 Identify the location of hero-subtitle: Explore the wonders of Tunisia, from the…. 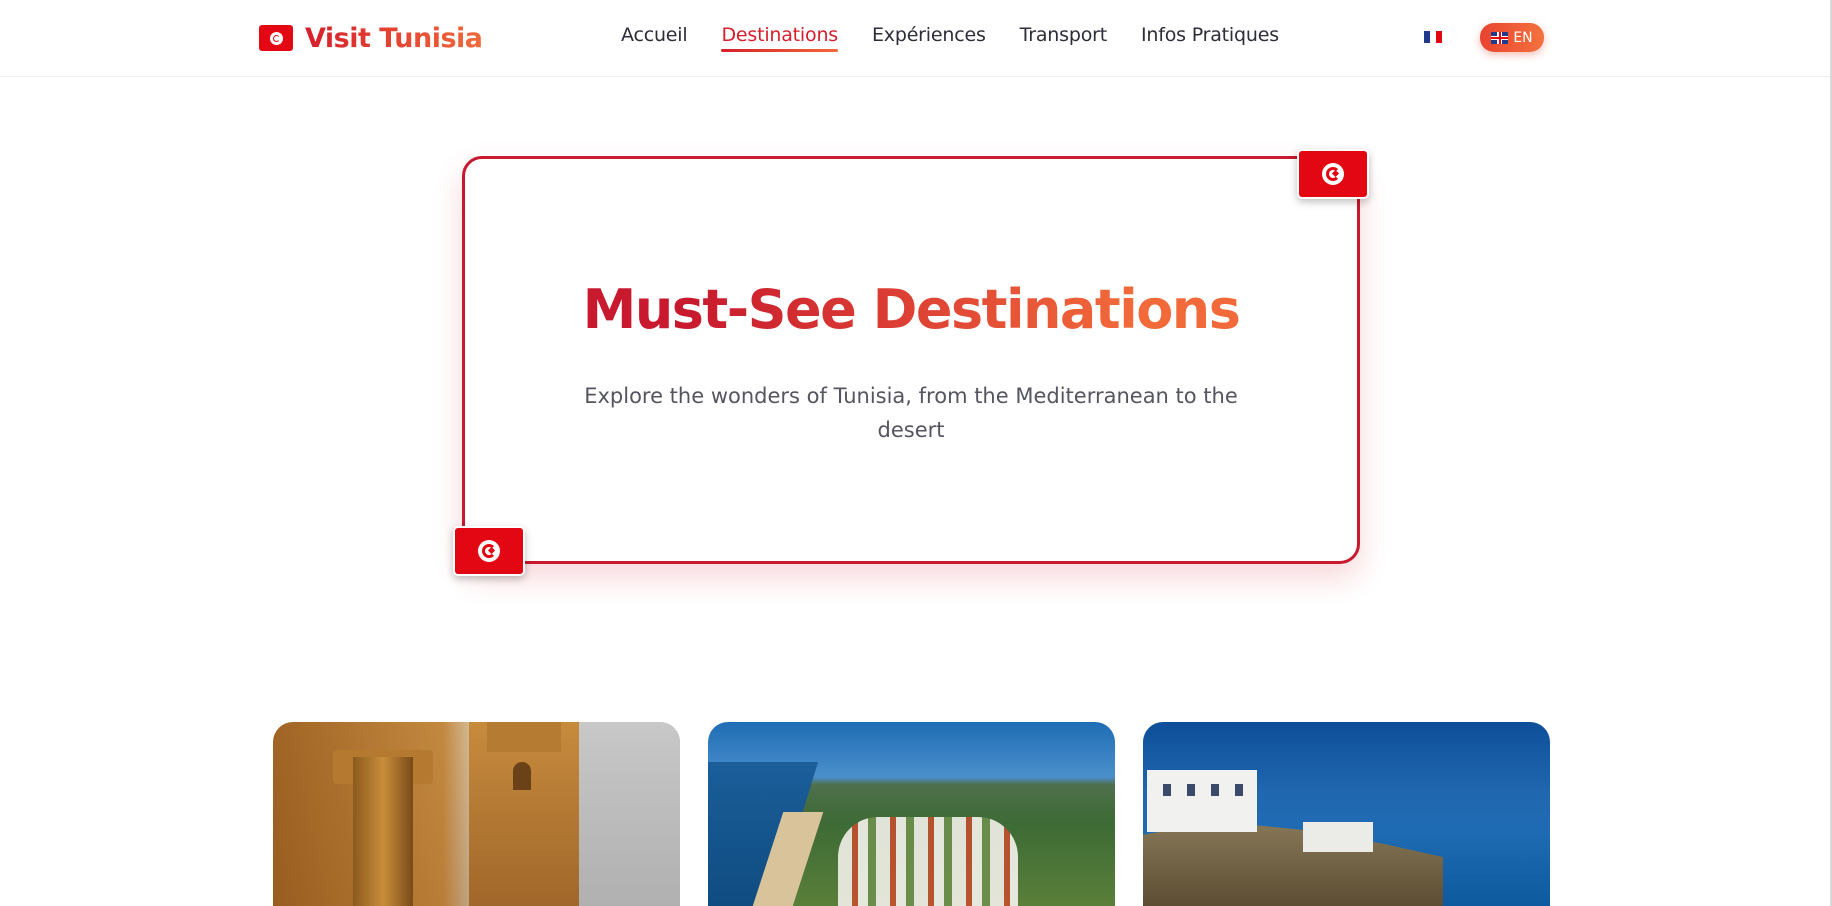
(911, 413).